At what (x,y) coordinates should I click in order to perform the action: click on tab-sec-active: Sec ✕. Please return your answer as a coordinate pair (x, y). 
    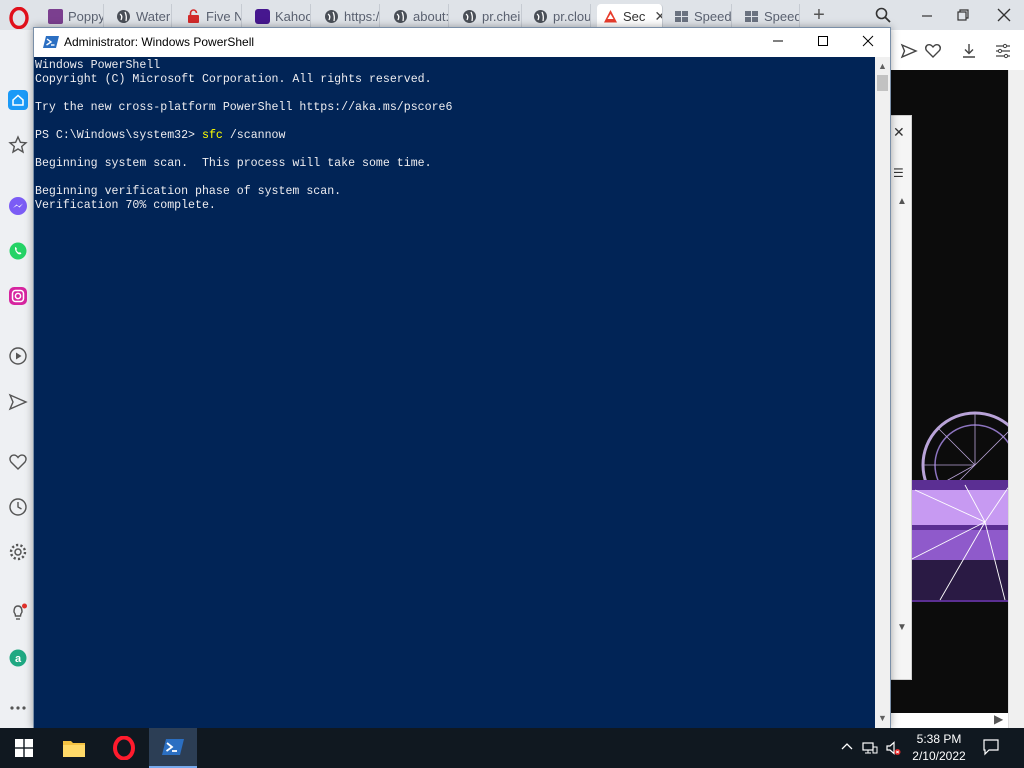
    Looking at the image, I should click on (630, 16).